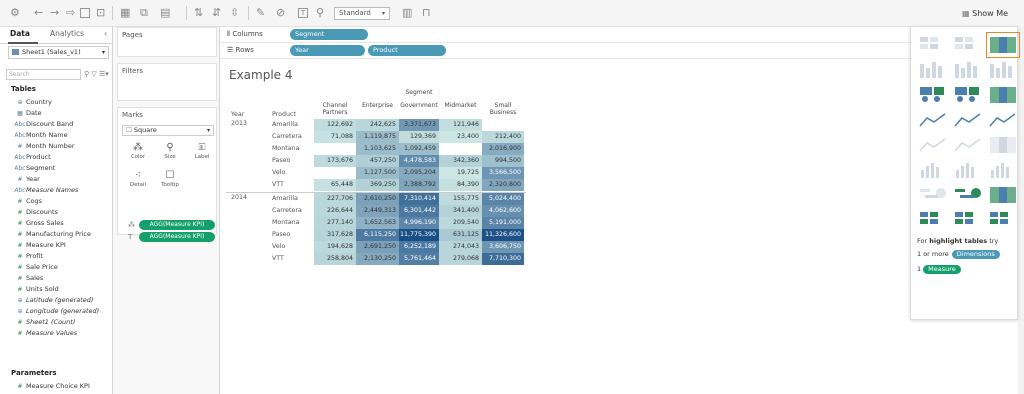 The width and height of the screenshot is (1024, 394). What do you see at coordinates (335, 211) in the screenshot?
I see `table-cell: 226,644` at bounding box center [335, 211].